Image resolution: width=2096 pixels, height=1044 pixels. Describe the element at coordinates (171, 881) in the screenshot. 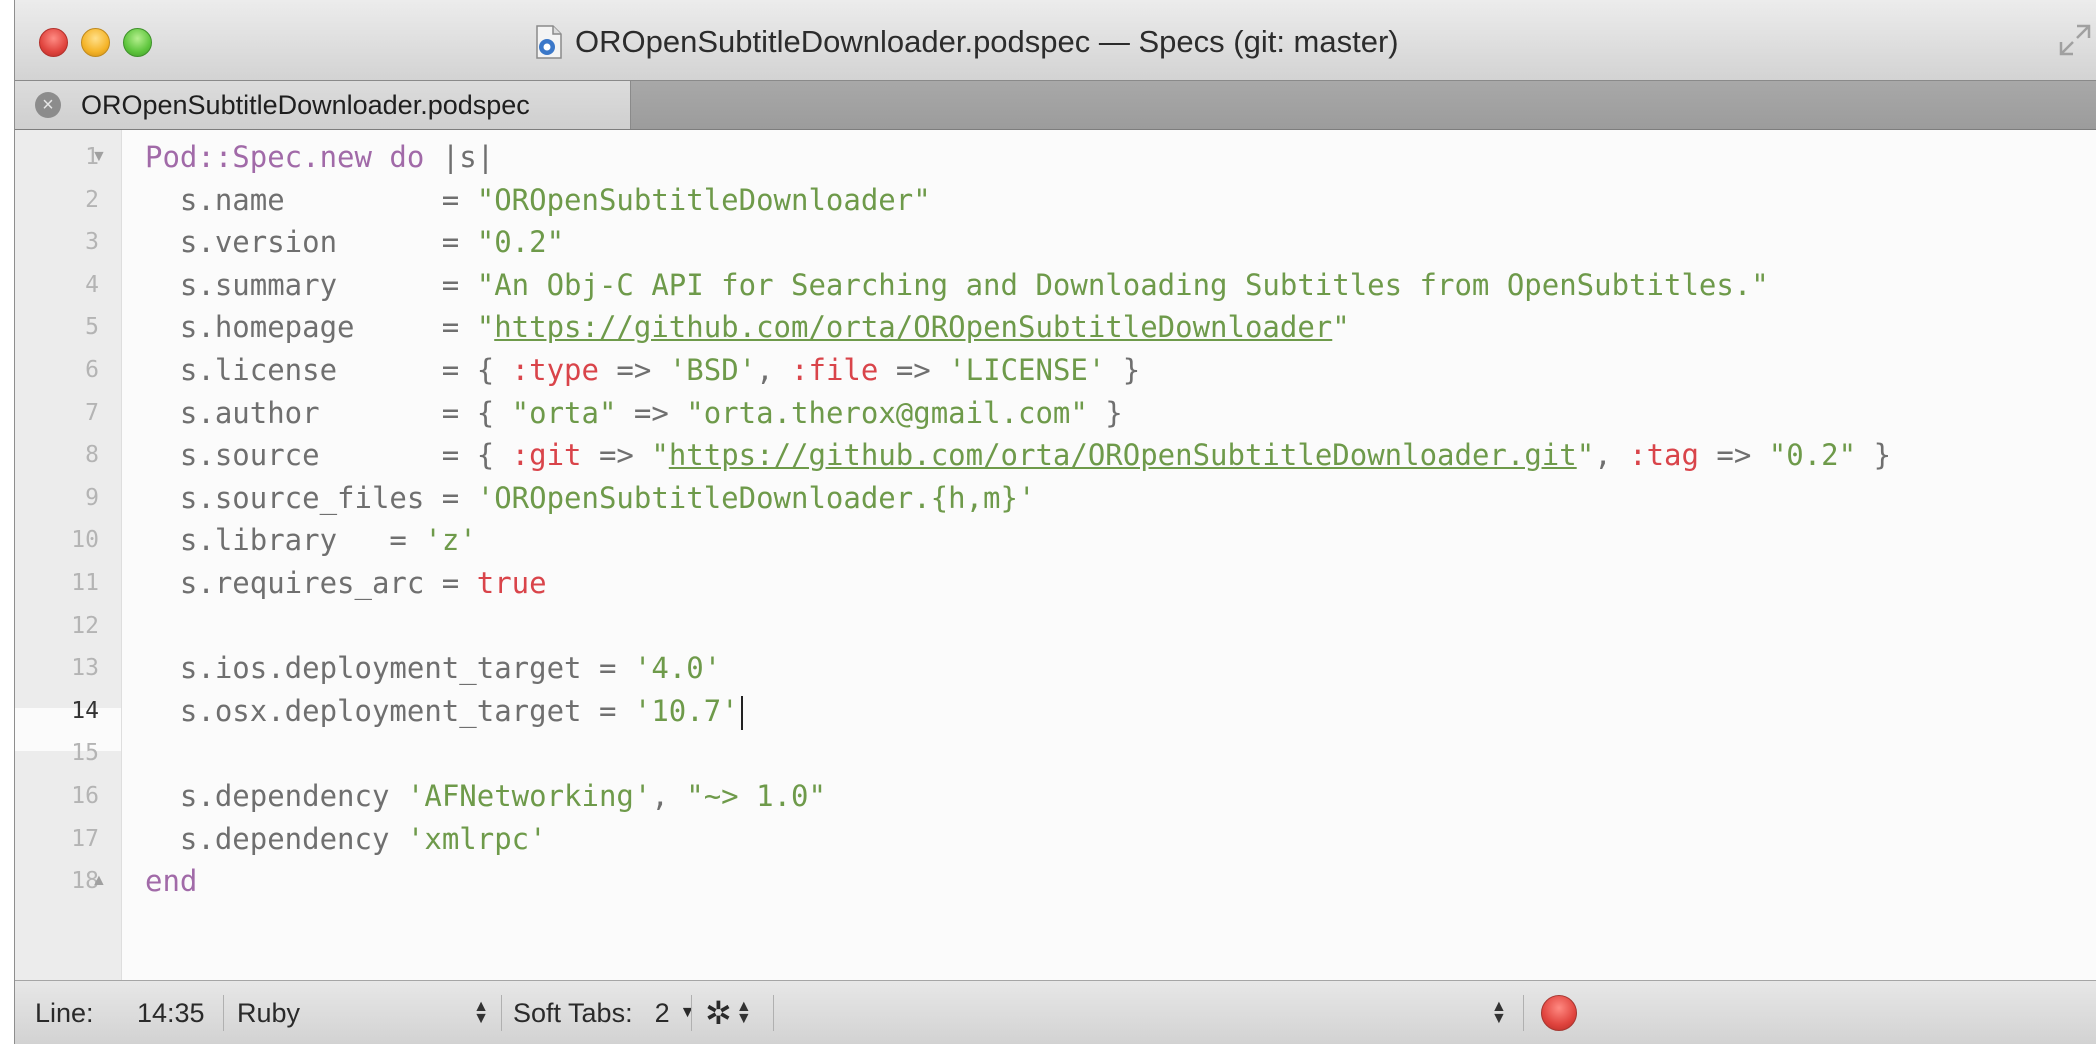

I see `code-token: end` at that location.